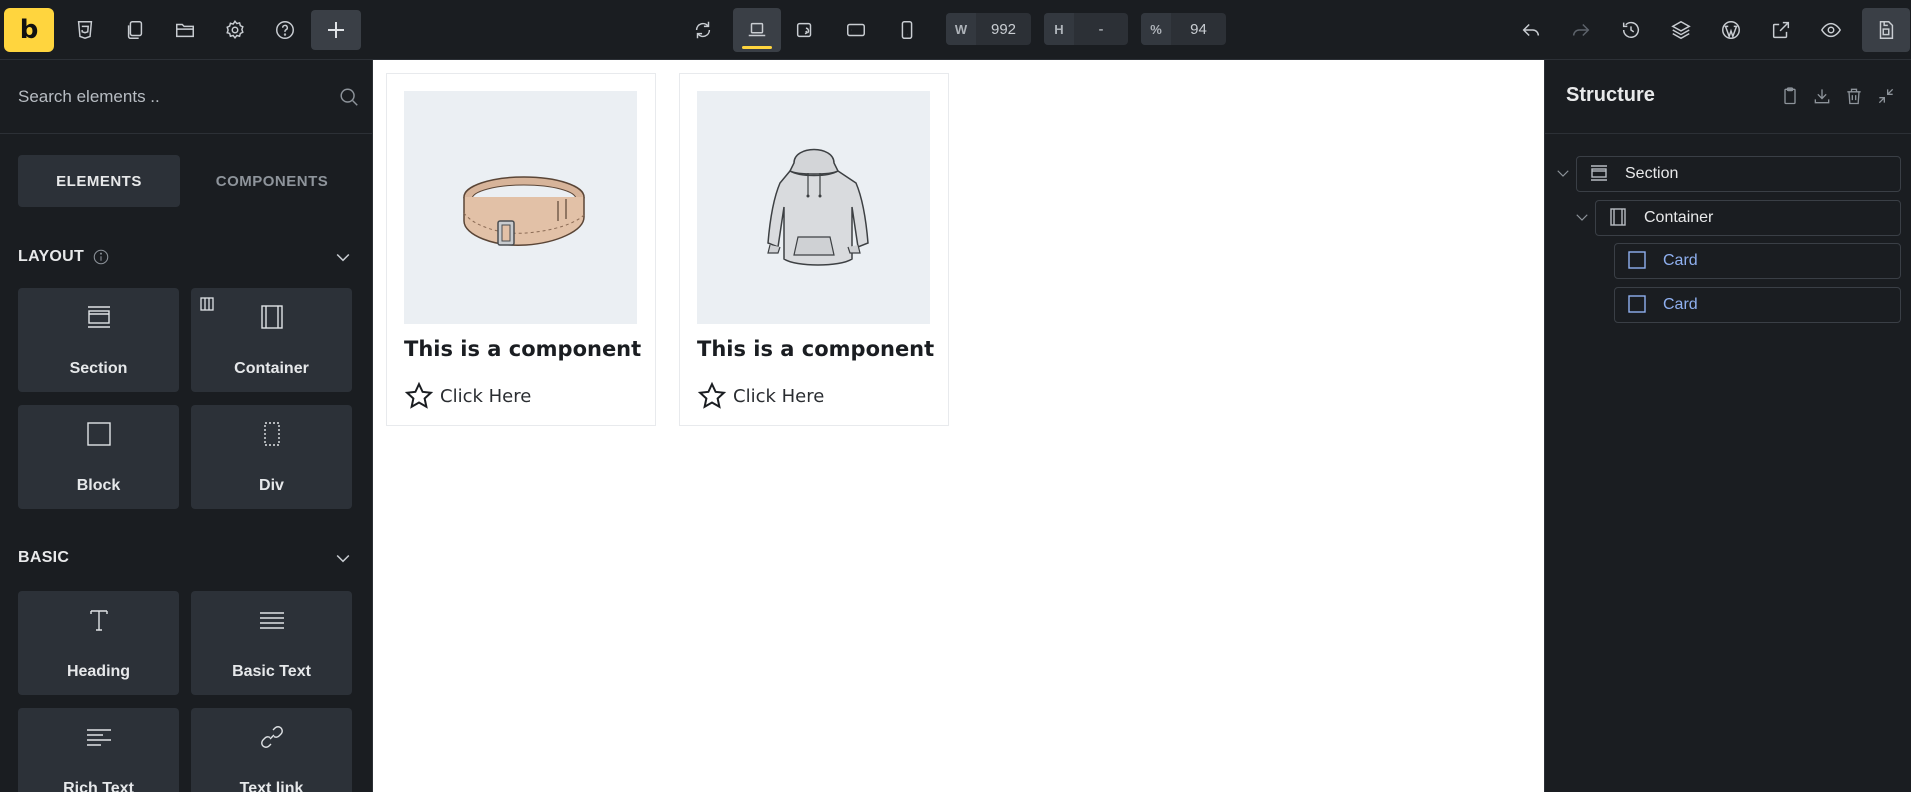 The image size is (1911, 792). What do you see at coordinates (185, 181) in the screenshot?
I see `panel-tabs: ELEMENTS COMPONENTS` at bounding box center [185, 181].